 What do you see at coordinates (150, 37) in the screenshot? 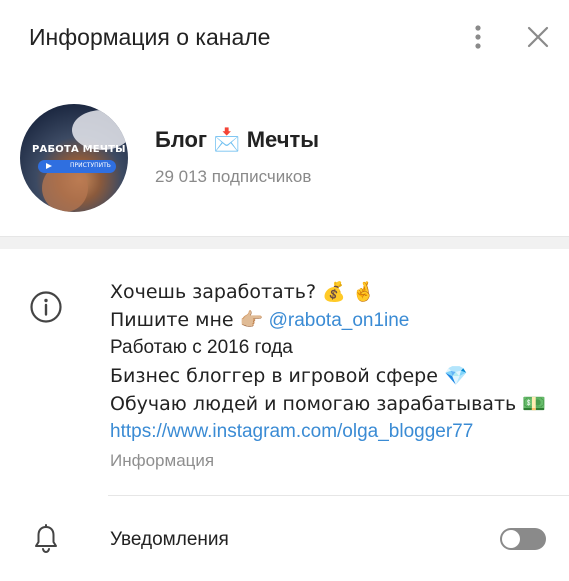
I see `page-title: Информация о канале` at bounding box center [150, 37].